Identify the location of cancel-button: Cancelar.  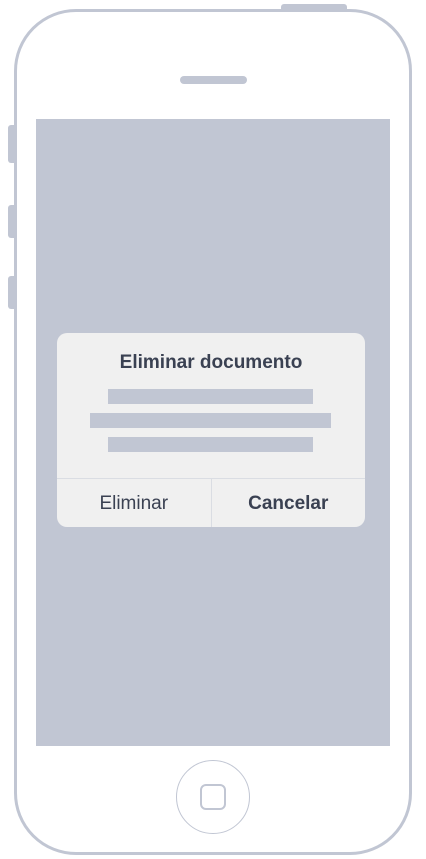
(288, 503).